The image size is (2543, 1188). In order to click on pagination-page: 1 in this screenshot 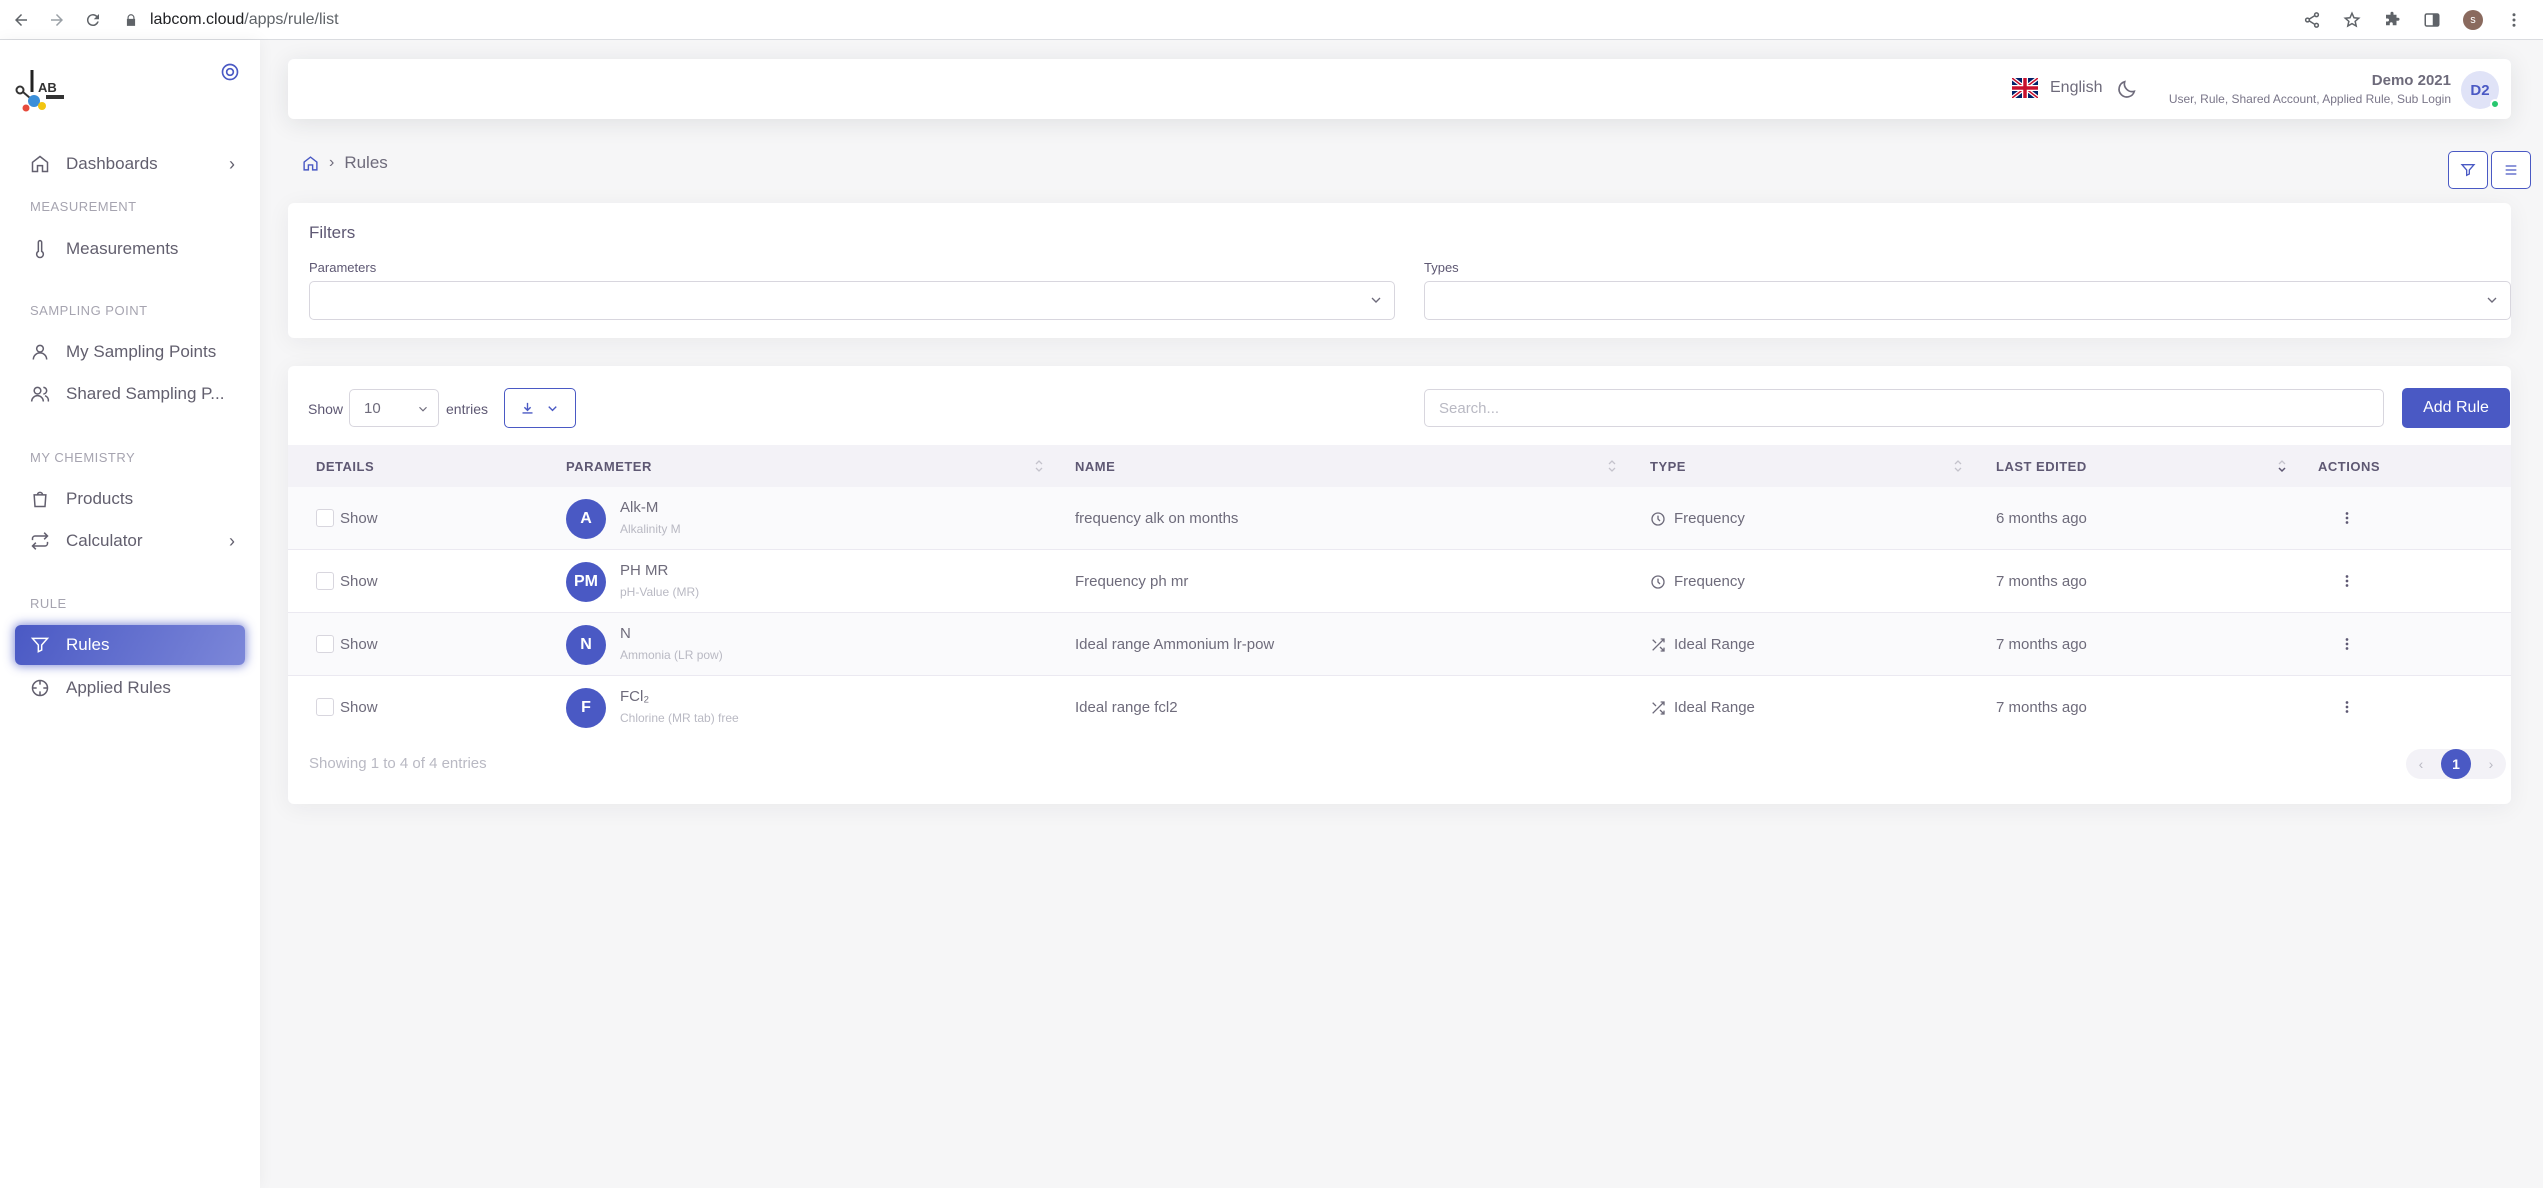, I will do `click(2456, 764)`.